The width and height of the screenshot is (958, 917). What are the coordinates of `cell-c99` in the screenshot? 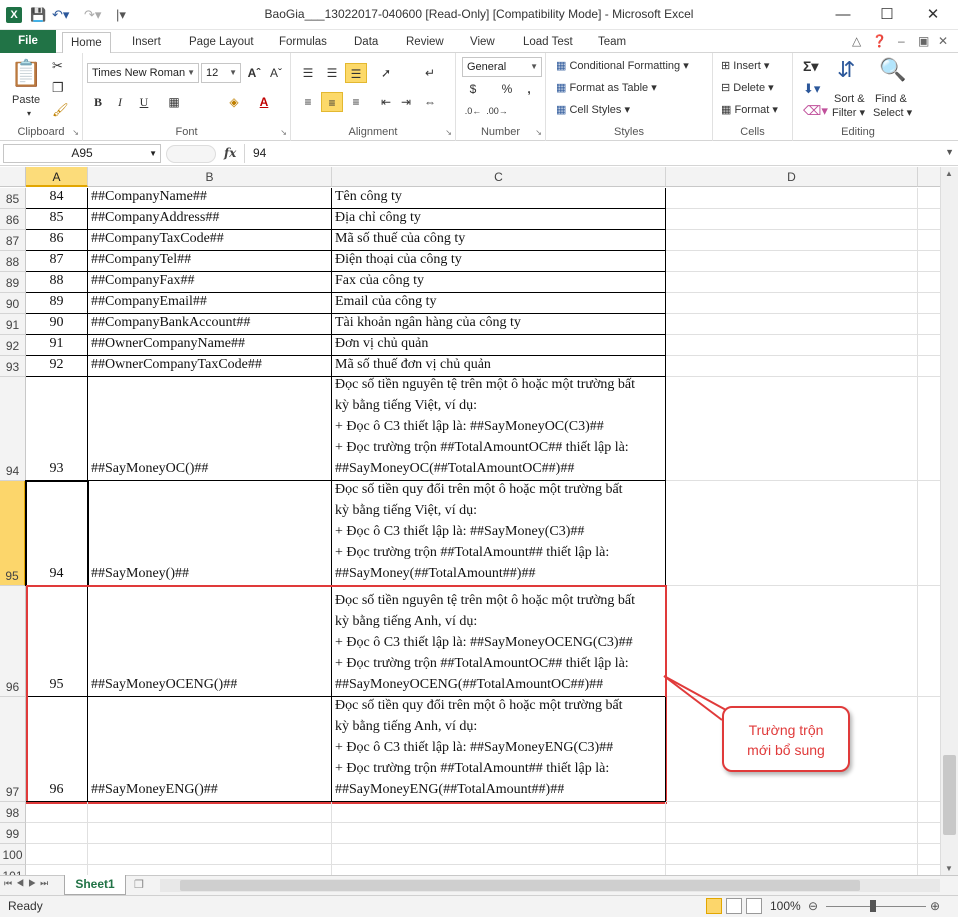 It's located at (499, 833).